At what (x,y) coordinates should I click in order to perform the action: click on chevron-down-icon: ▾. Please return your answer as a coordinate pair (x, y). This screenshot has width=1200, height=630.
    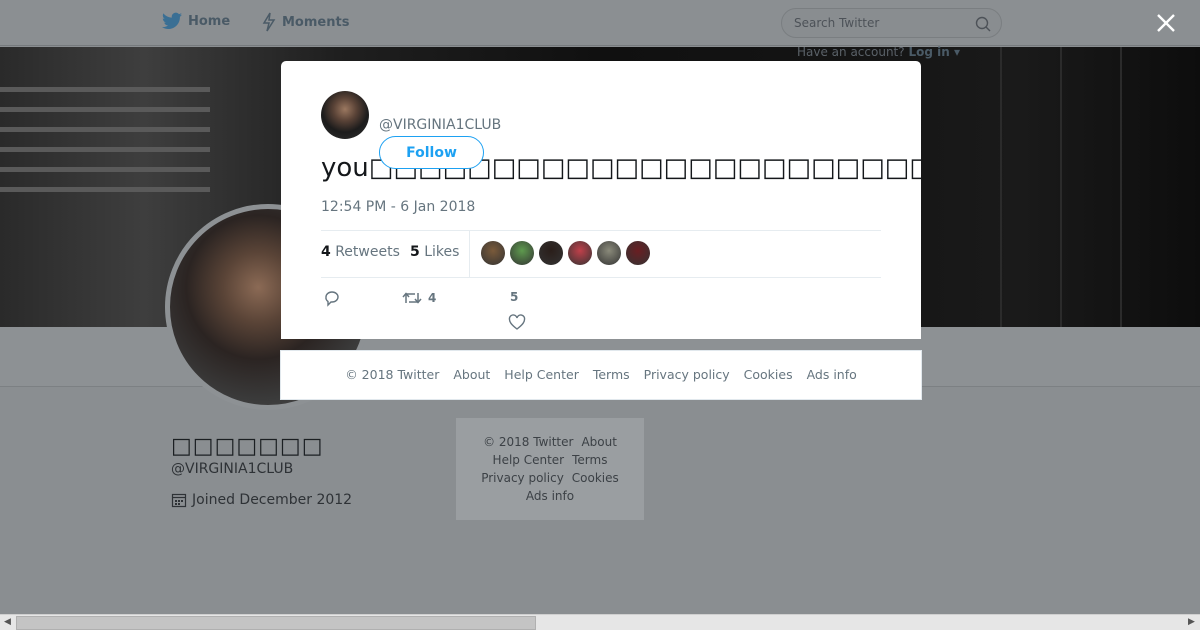
    Looking at the image, I should click on (954, 52).